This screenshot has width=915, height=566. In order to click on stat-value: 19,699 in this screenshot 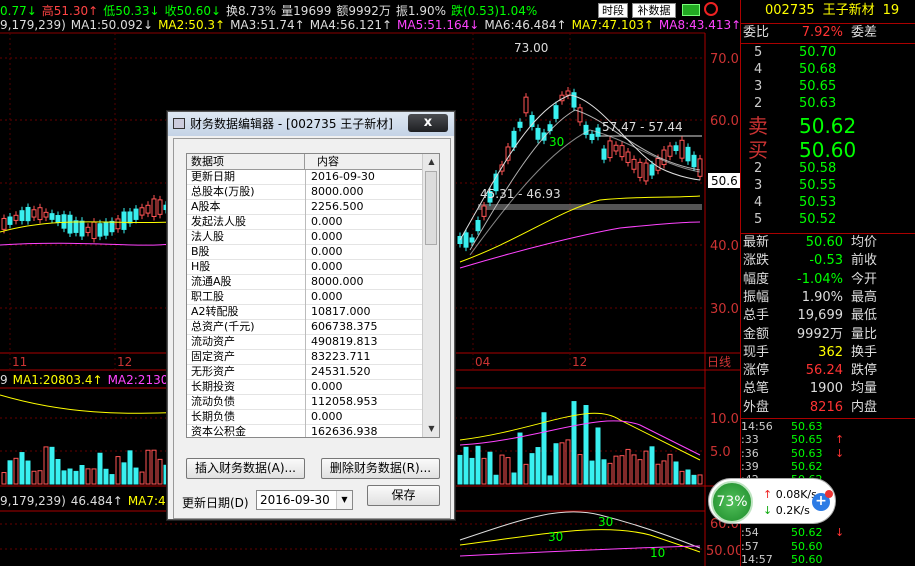, I will do `click(820, 316)`.